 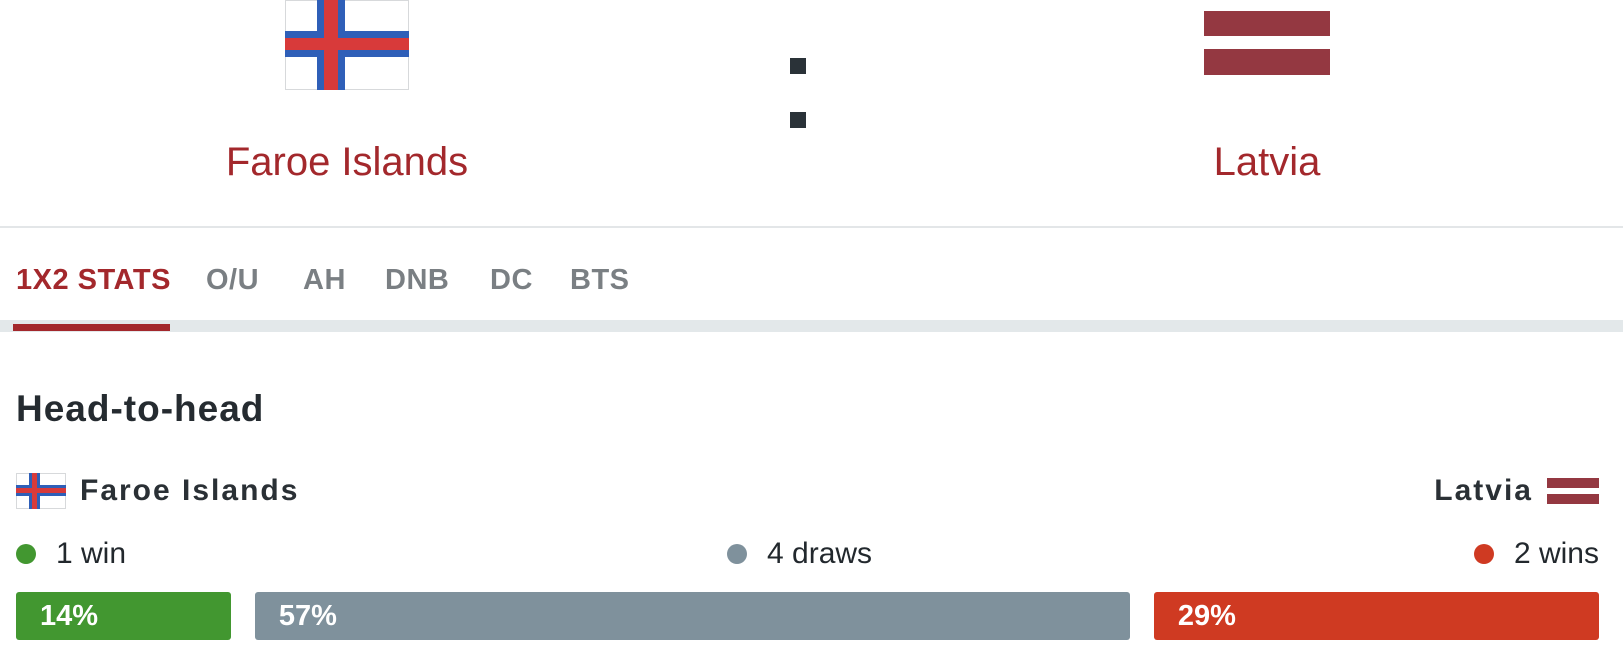 I want to click on away-wins-stat: 2 wins, so click(x=1536, y=554).